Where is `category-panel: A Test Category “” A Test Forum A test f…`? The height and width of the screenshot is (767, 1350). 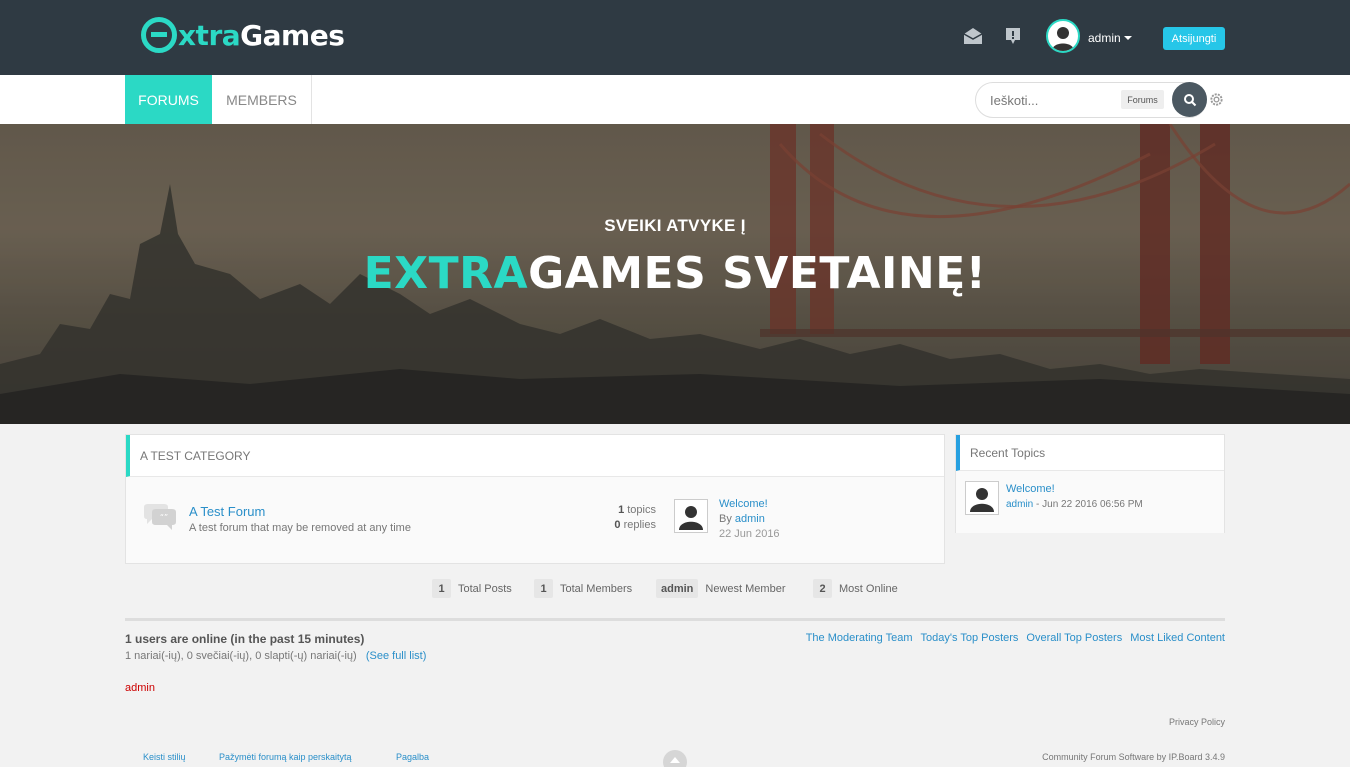 category-panel: A Test Category “” A Test Forum A test f… is located at coordinates (535, 499).